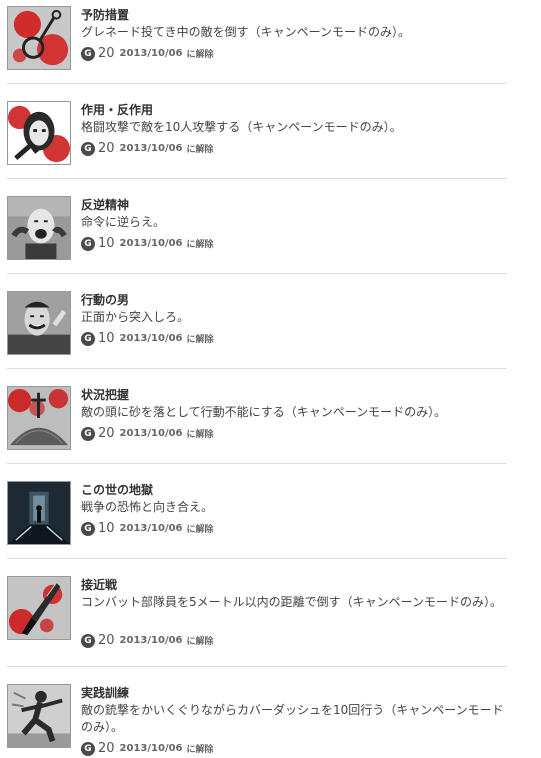 The width and height of the screenshot is (541, 758). What do you see at coordinates (39, 228) in the screenshot?
I see `shouting-man-icon` at bounding box center [39, 228].